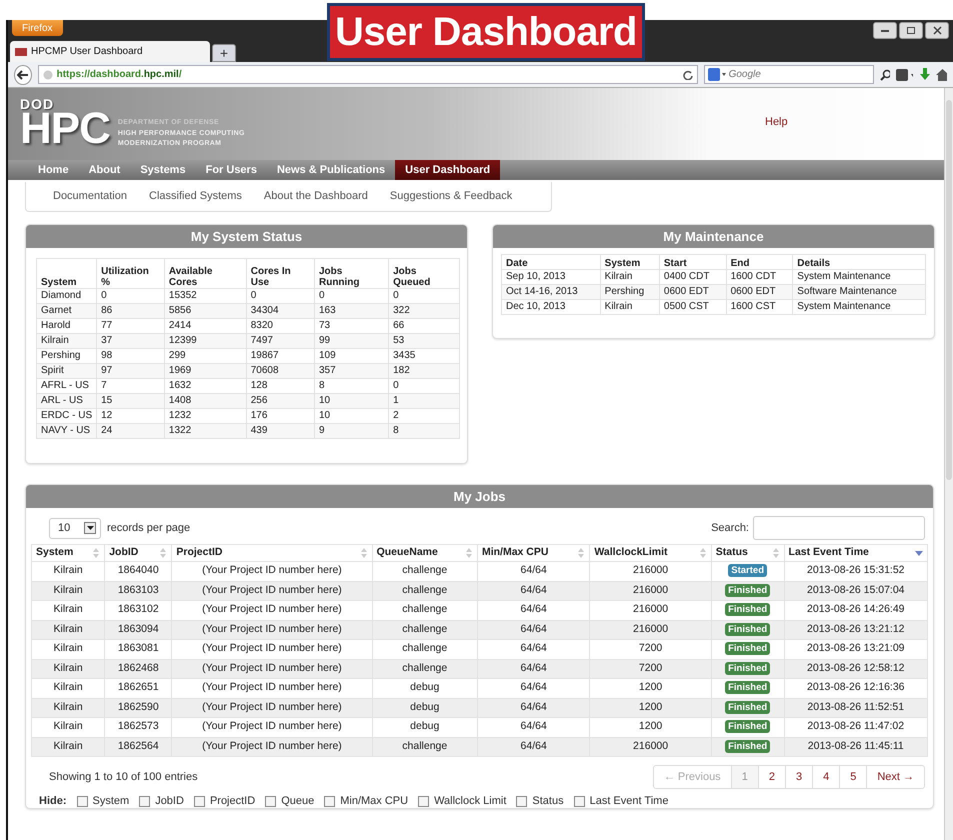 This screenshot has height=840, width=953. Describe the element at coordinates (486, 32) in the screenshot. I see `banner-title: User Dashboard` at that location.